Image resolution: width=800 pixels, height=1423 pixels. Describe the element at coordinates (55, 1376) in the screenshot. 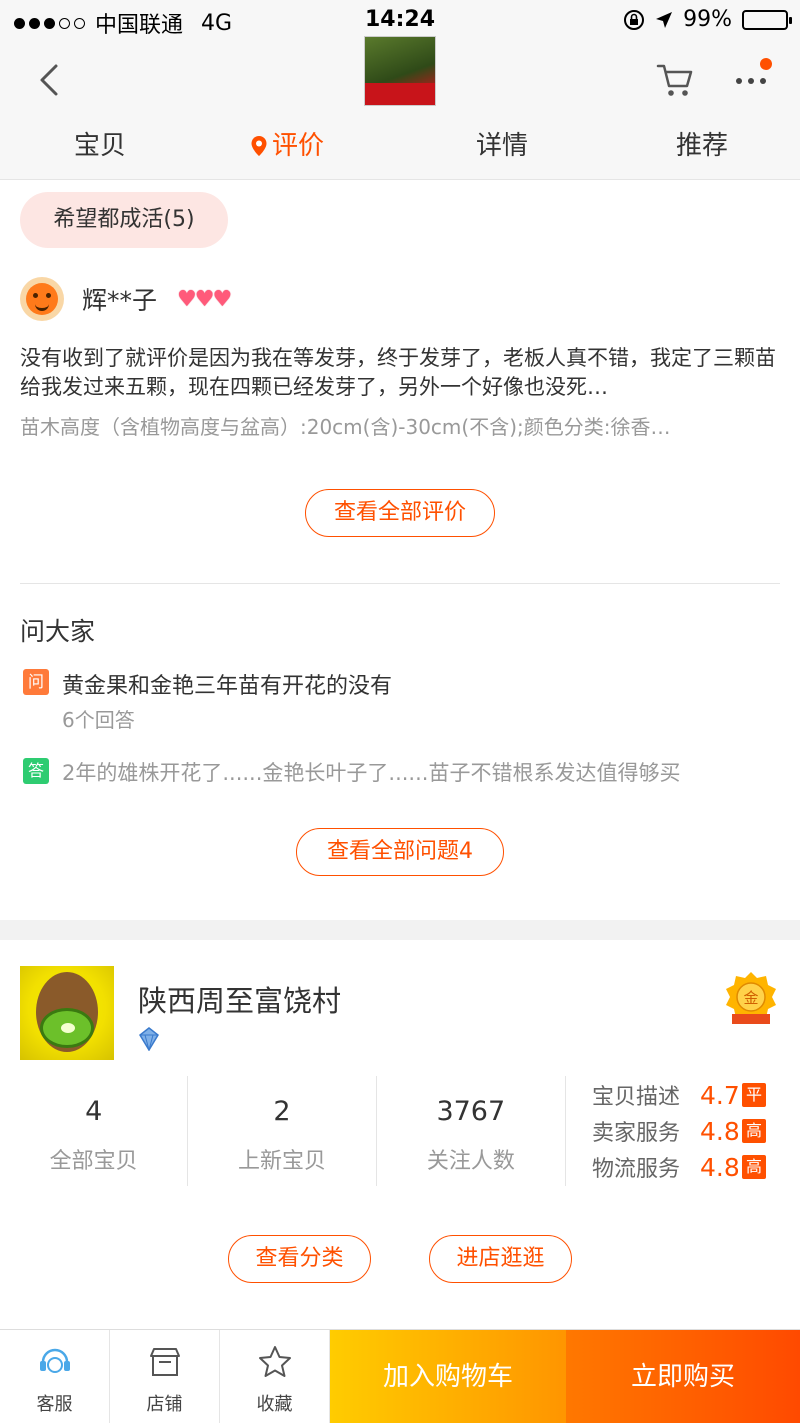

I see `customer-service-button: 客服` at that location.